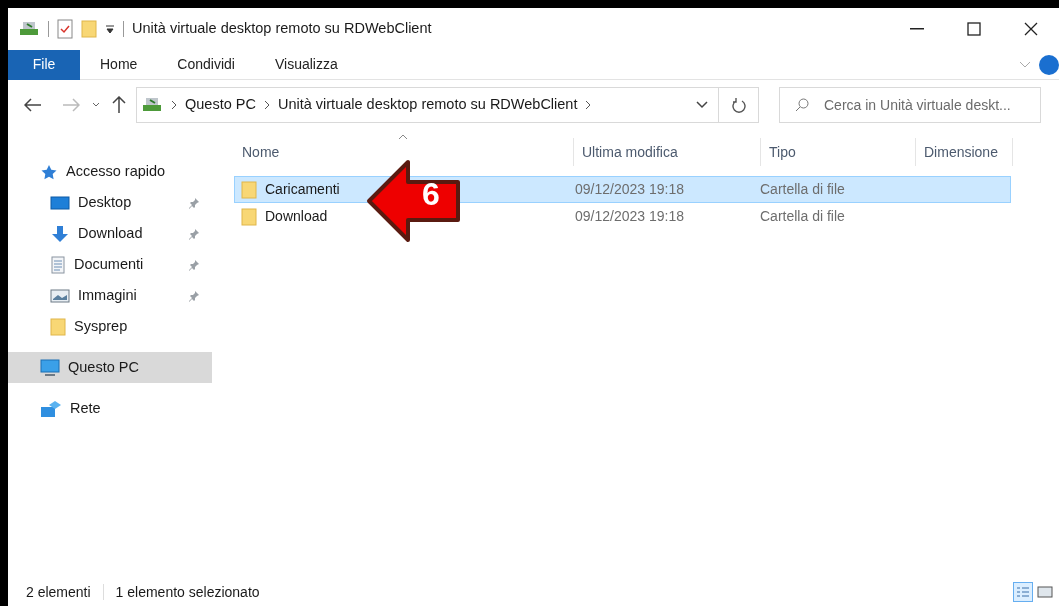 The height and width of the screenshot is (606, 1059). I want to click on minimize-icon, so click(916, 29).